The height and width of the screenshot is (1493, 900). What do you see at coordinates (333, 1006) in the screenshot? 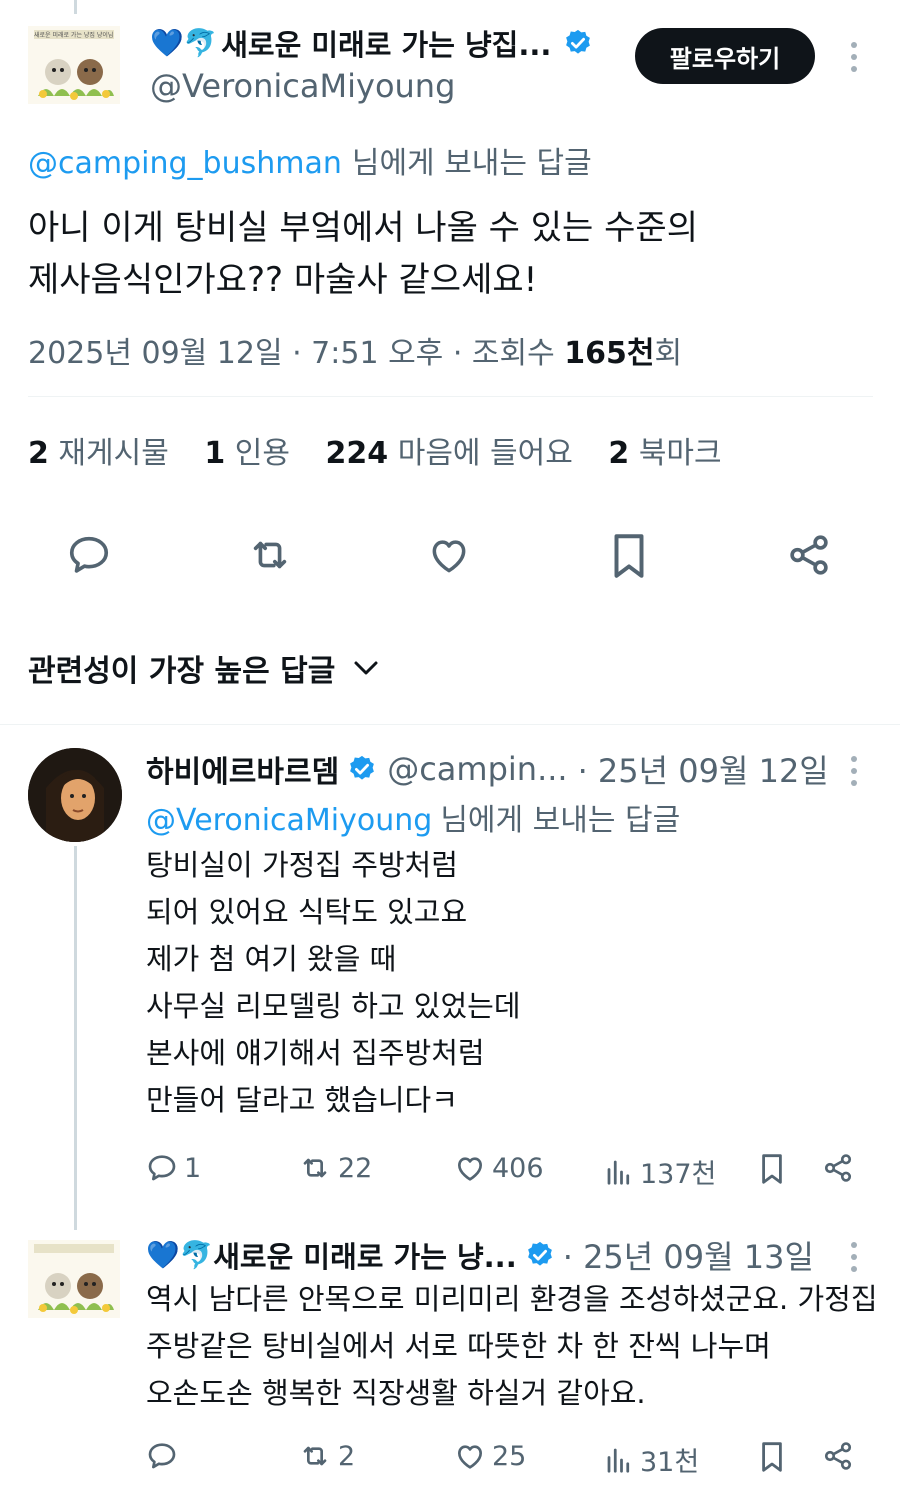
I see `reply-text-line: 사무실 리모델링 하고 있었는데` at bounding box center [333, 1006].